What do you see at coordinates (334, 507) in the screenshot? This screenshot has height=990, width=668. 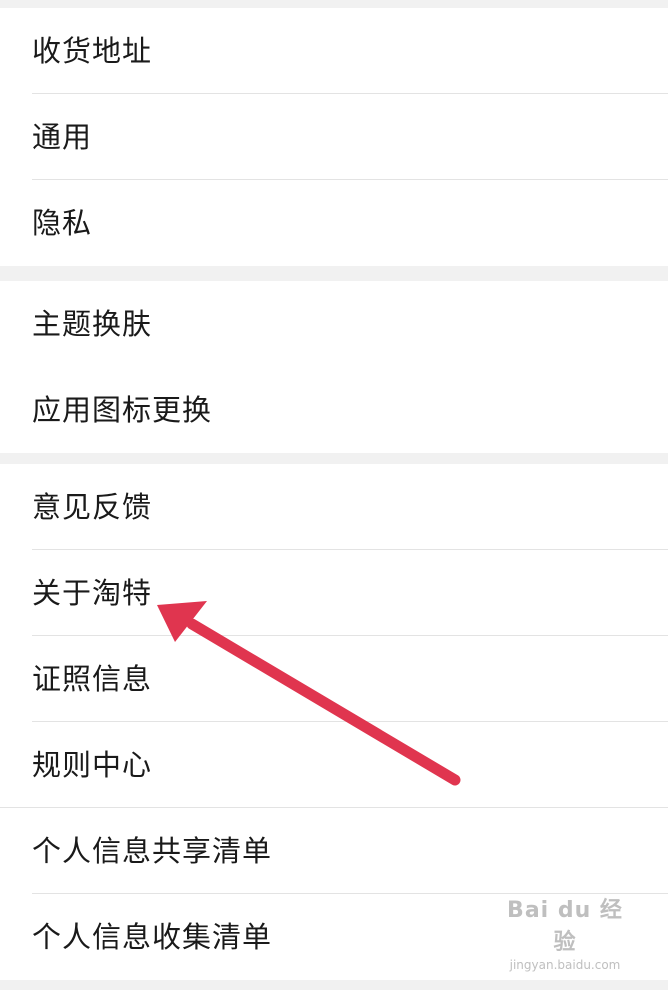 I see `menu-item-feedback: 意见反馈` at bounding box center [334, 507].